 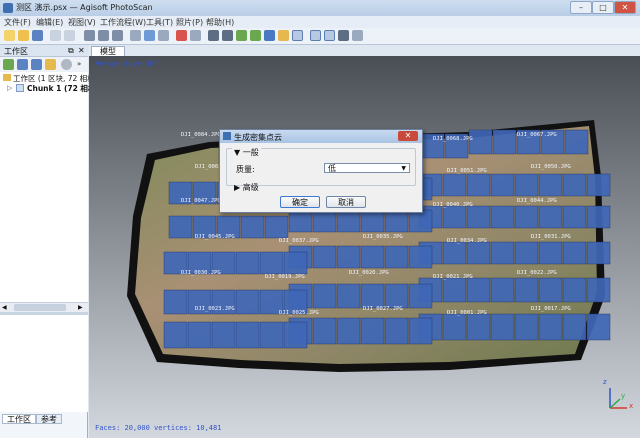 What do you see at coordinates (300, 202) in the screenshot?
I see `ok-button: 确定` at bounding box center [300, 202].